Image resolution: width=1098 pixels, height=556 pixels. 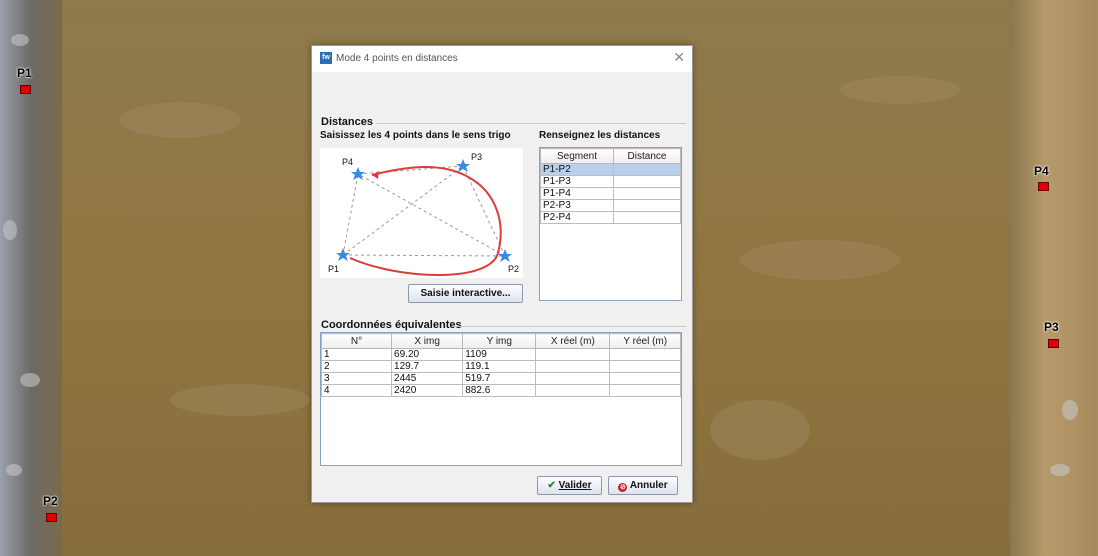 I want to click on diagram-dashed-lines, so click(x=424, y=211).